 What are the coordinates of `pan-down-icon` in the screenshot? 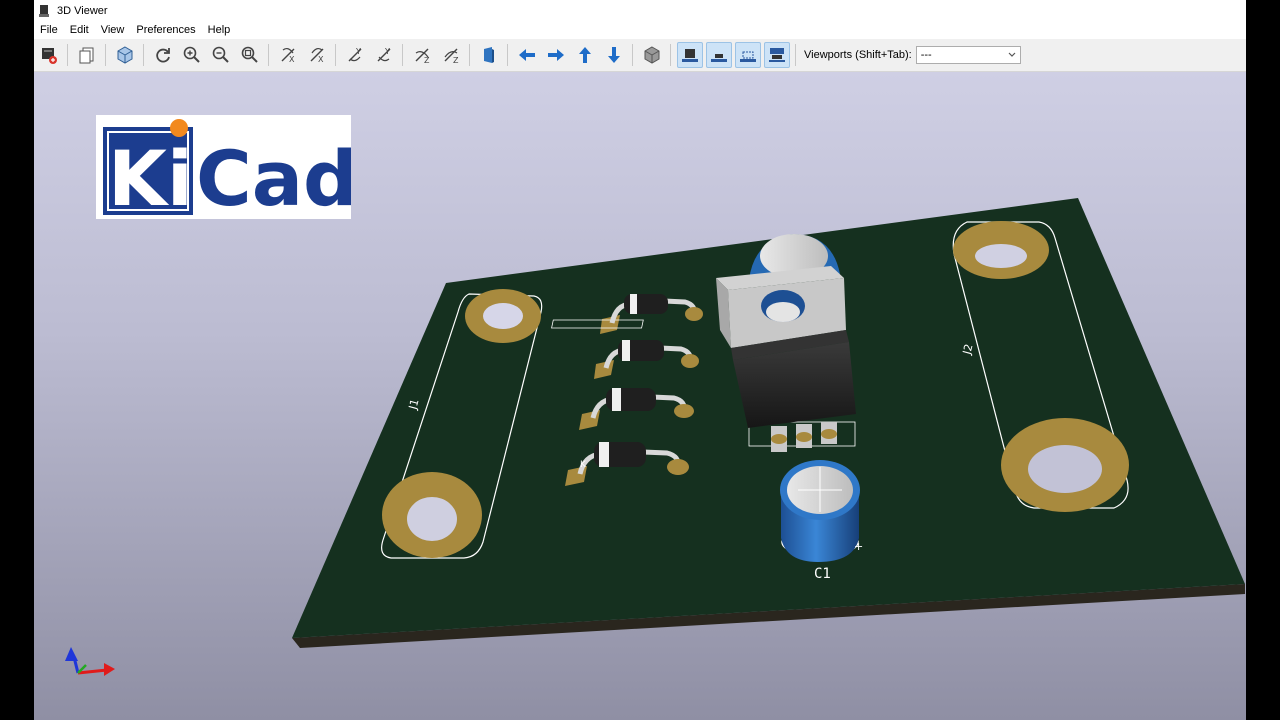 It's located at (613, 55).